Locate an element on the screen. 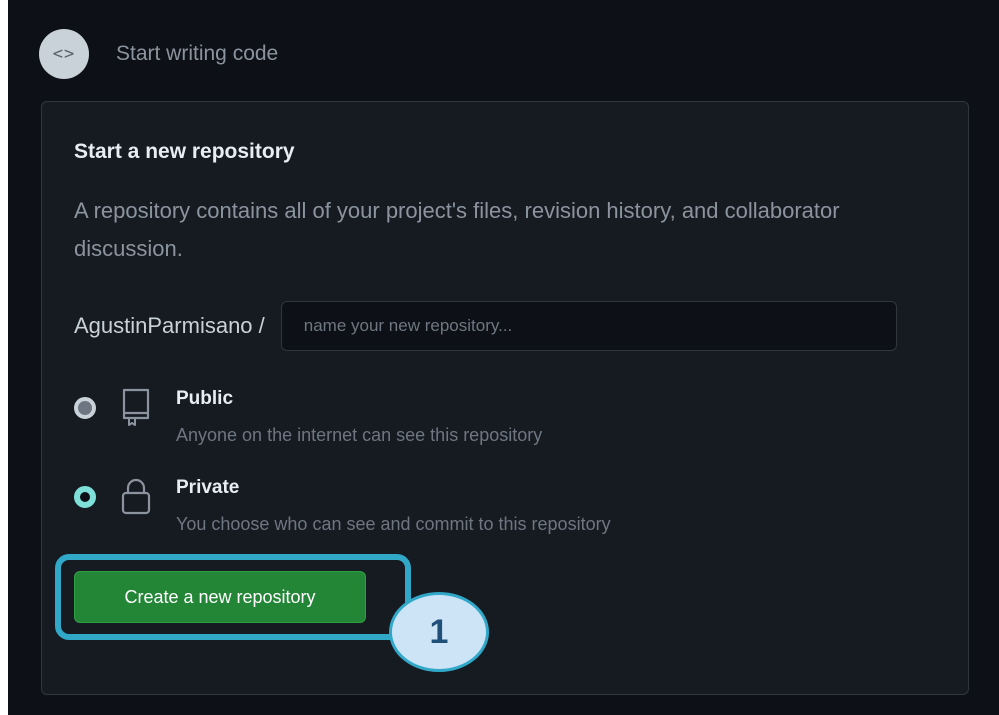 The height and width of the screenshot is (715, 999). start-writing-code-header: <> Start writing code is located at coordinates (158, 54).